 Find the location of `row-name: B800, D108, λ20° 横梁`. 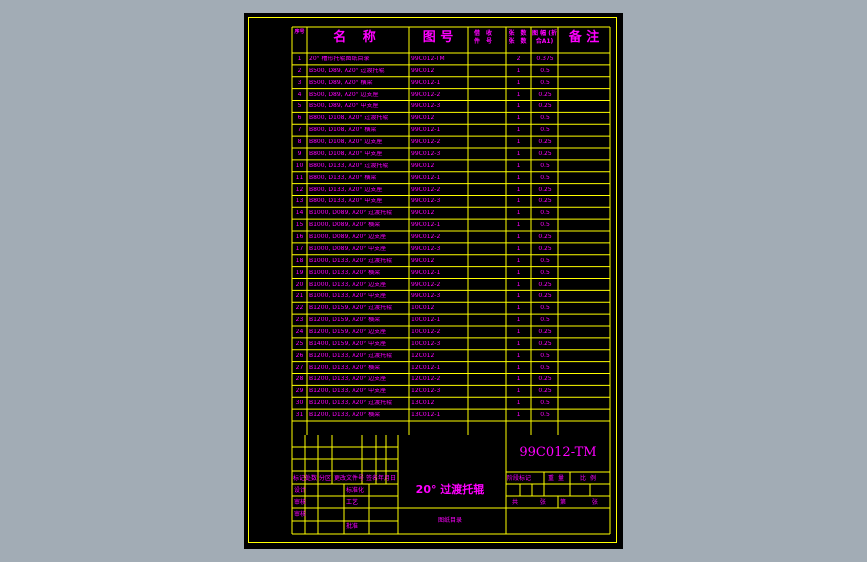

row-name: B800, D108, λ20° 横梁 is located at coordinates (343, 130).